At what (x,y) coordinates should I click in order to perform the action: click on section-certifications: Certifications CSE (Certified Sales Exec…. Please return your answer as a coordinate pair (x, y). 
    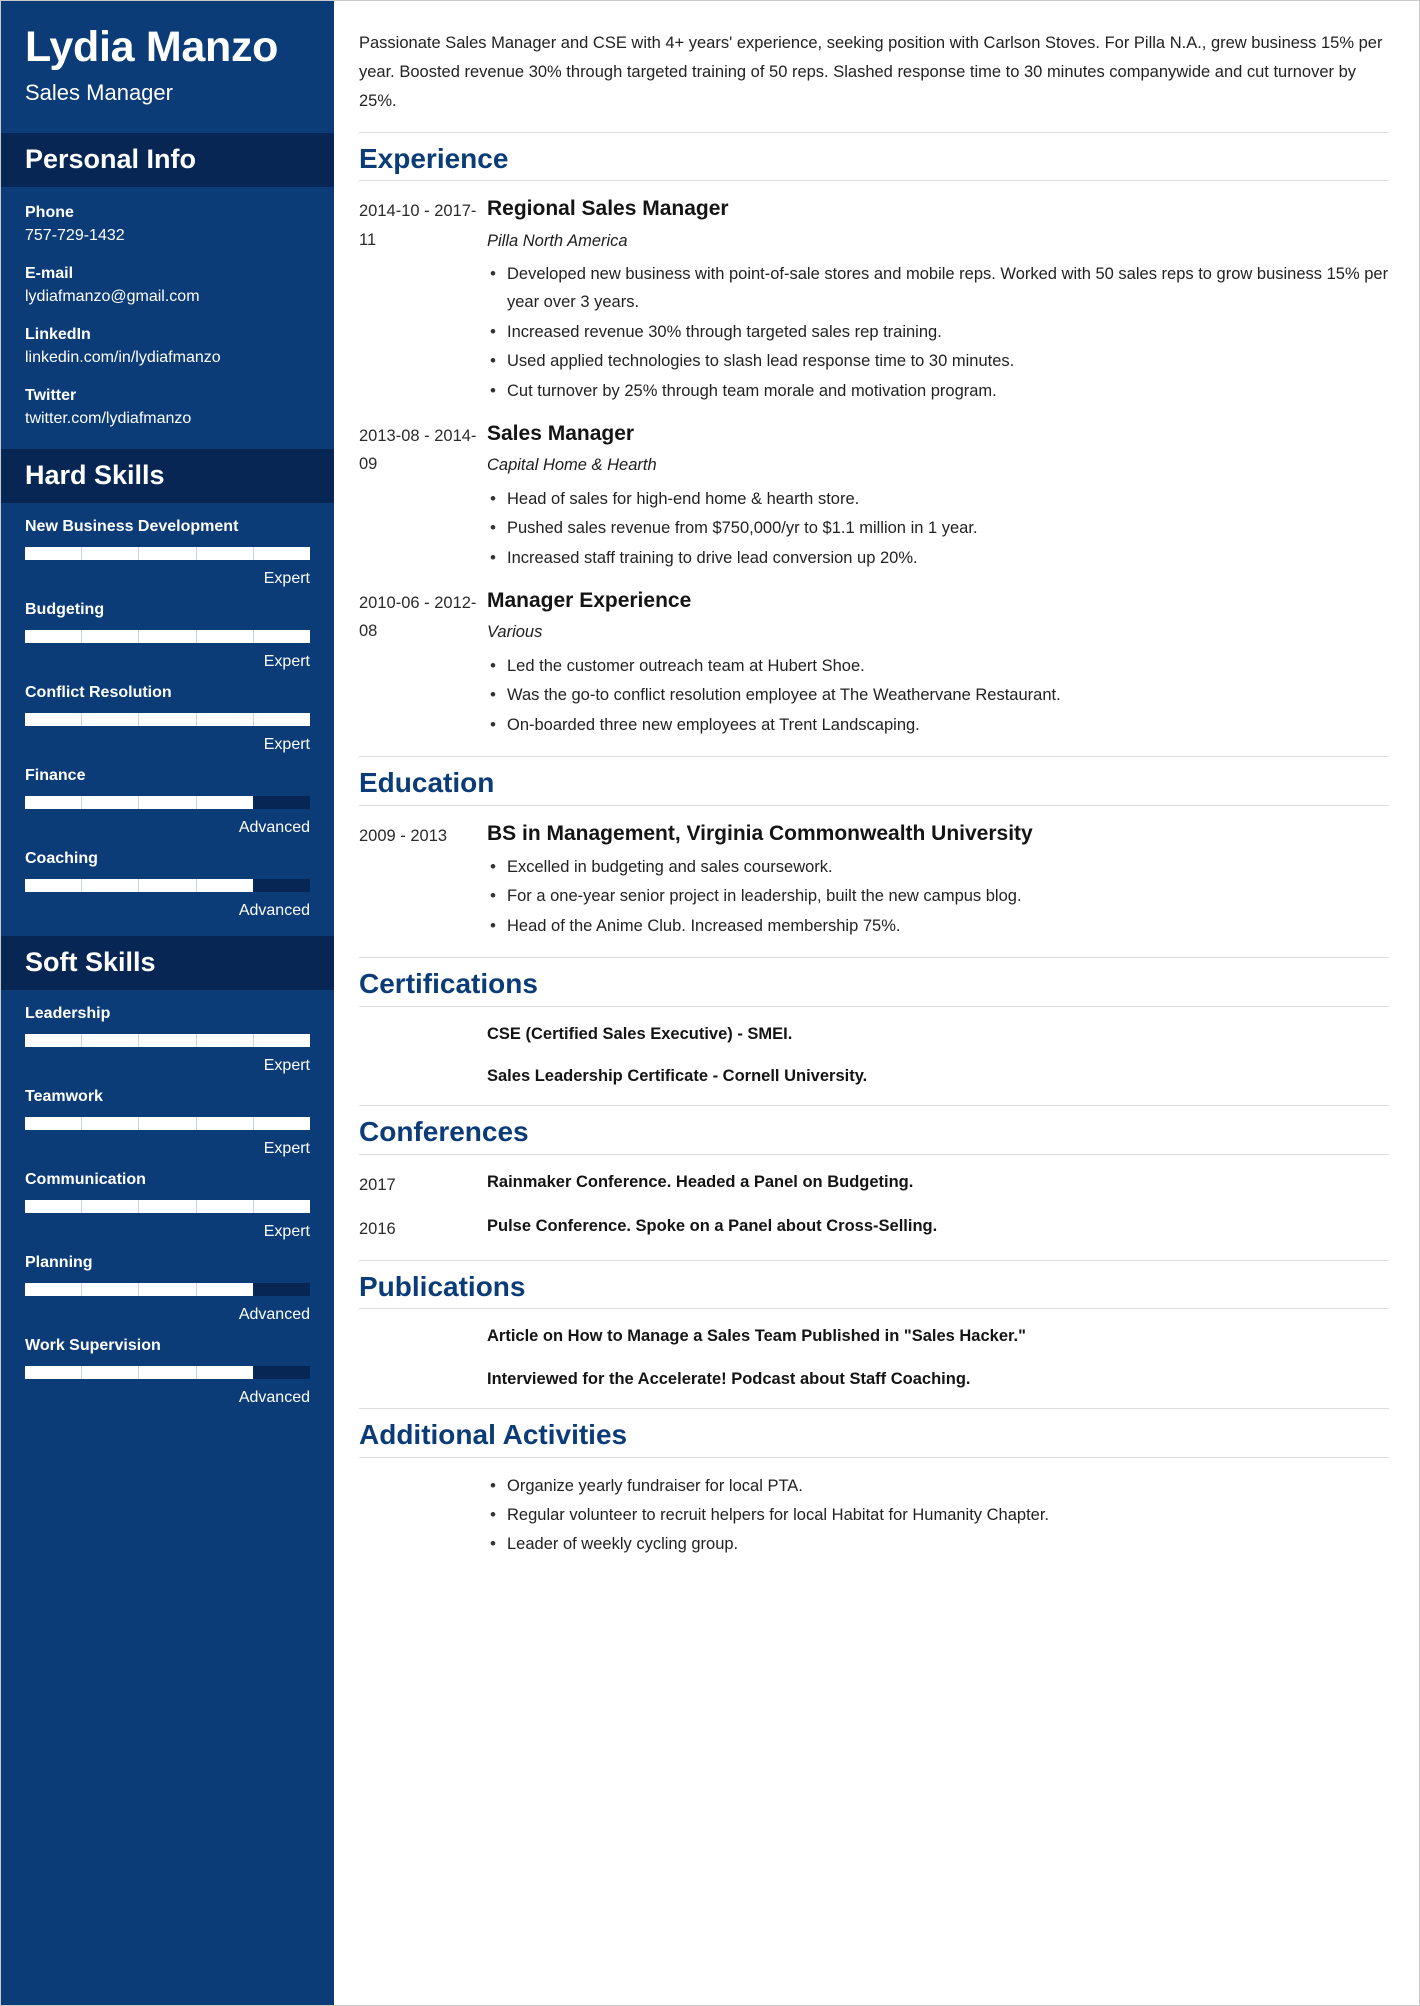
    Looking at the image, I should click on (874, 1022).